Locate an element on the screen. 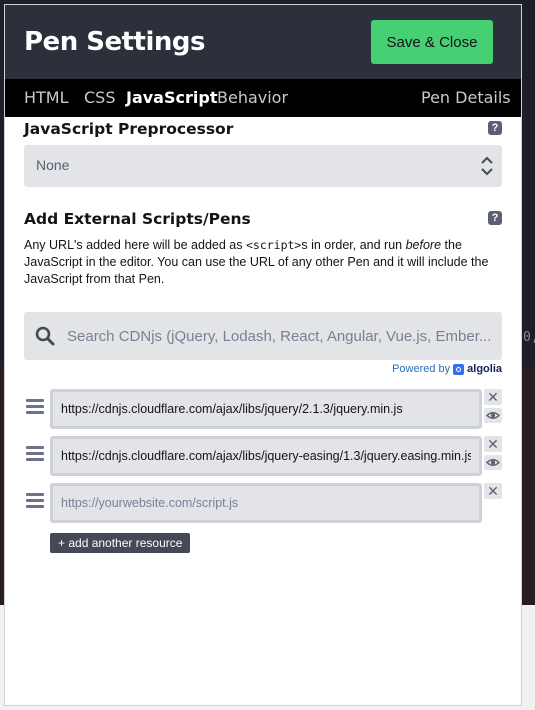 The height and width of the screenshot is (710, 535). preprocessor-heading: JavaScript Preprocessor is located at coordinates (129, 129).